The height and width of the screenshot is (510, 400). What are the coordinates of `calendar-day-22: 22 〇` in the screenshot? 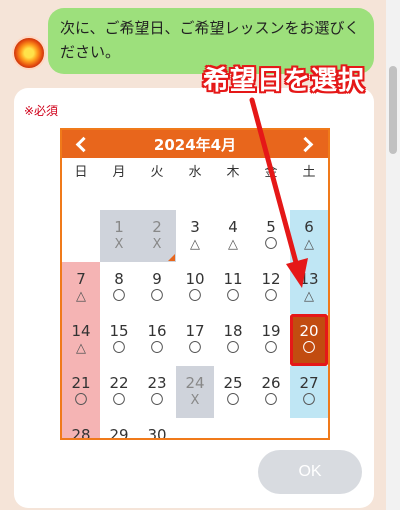 It's located at (119, 392).